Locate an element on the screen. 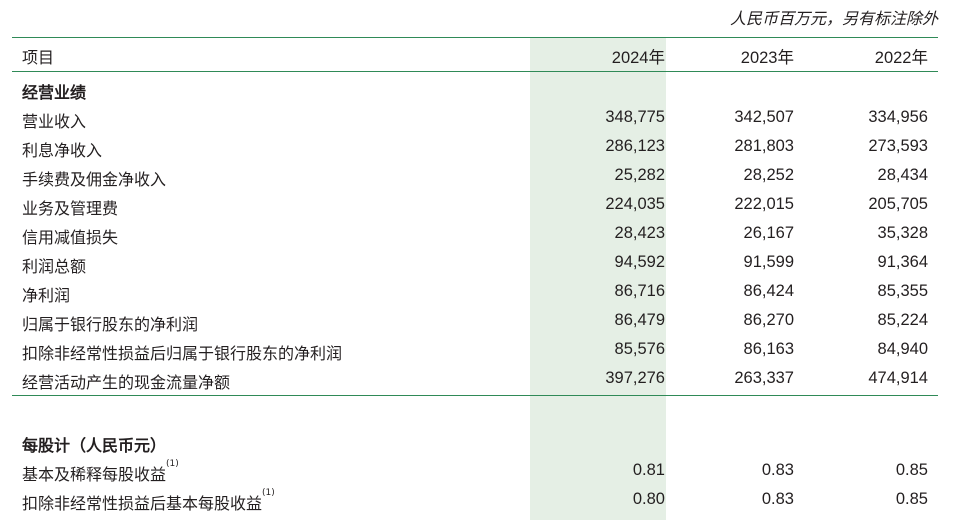 This screenshot has height=520, width=960. cell-2024: 224,035 is located at coordinates (635, 204).